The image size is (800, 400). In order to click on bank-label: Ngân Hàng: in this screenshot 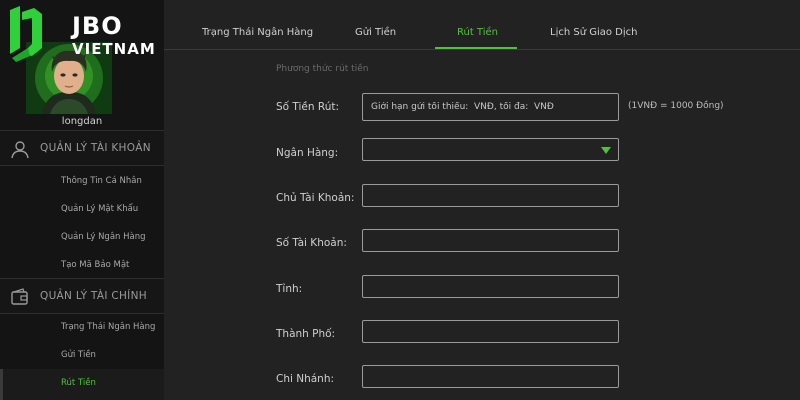, I will do `click(307, 153)`.